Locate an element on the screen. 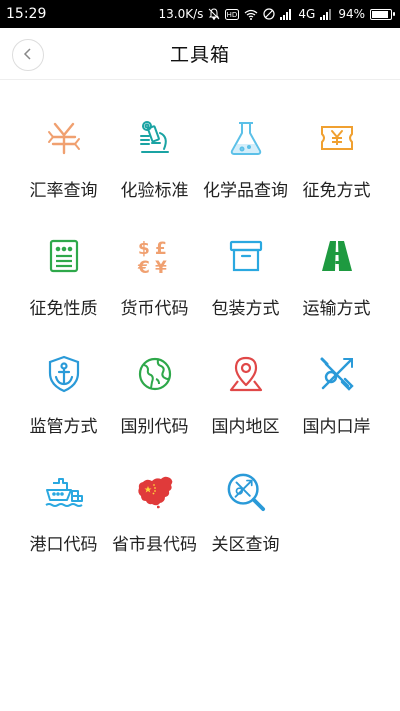 The height and width of the screenshot is (711, 400). tool-exchange-rate: 汇率查询 is located at coordinates (63, 169).